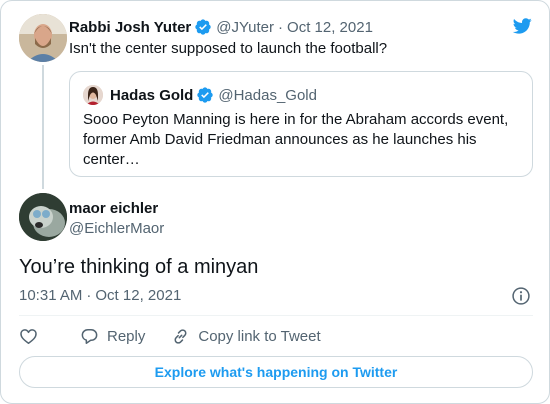 The image size is (550, 404). I want to click on quoted-tweet-header: Hadas Gold @Hadas_Gold, so click(213, 95).